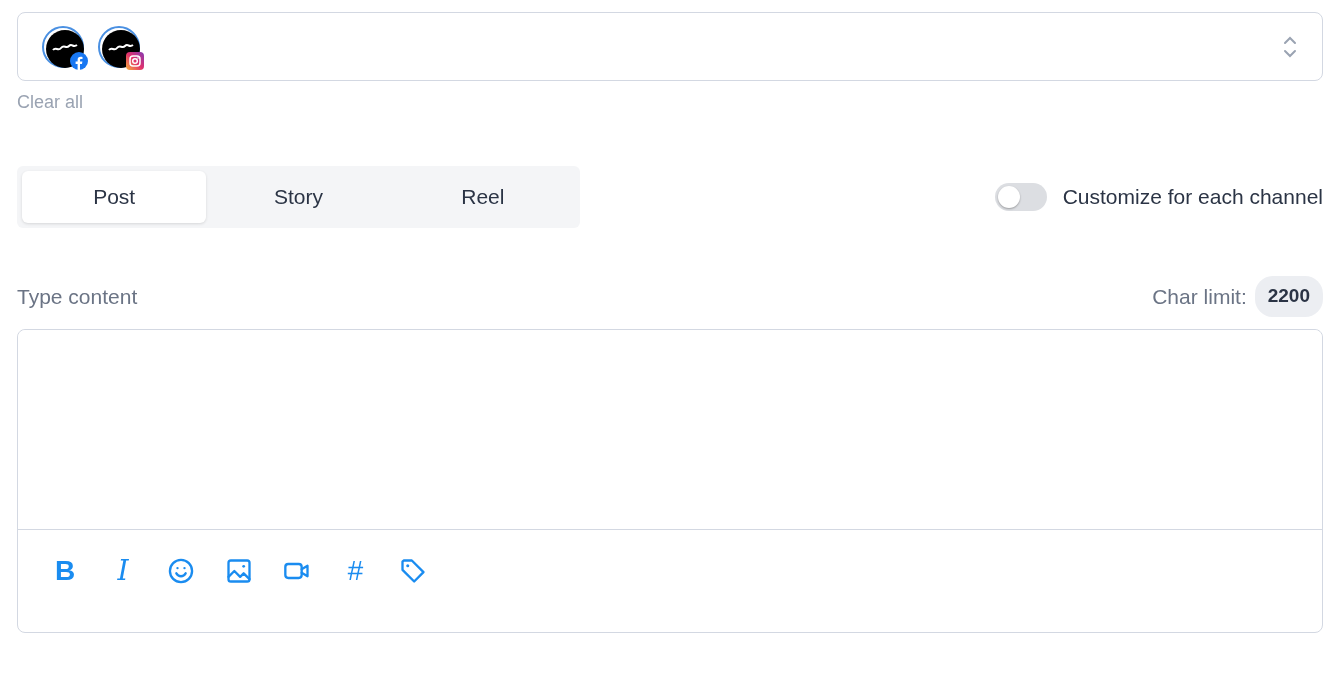  I want to click on facebook-icon, so click(79, 60).